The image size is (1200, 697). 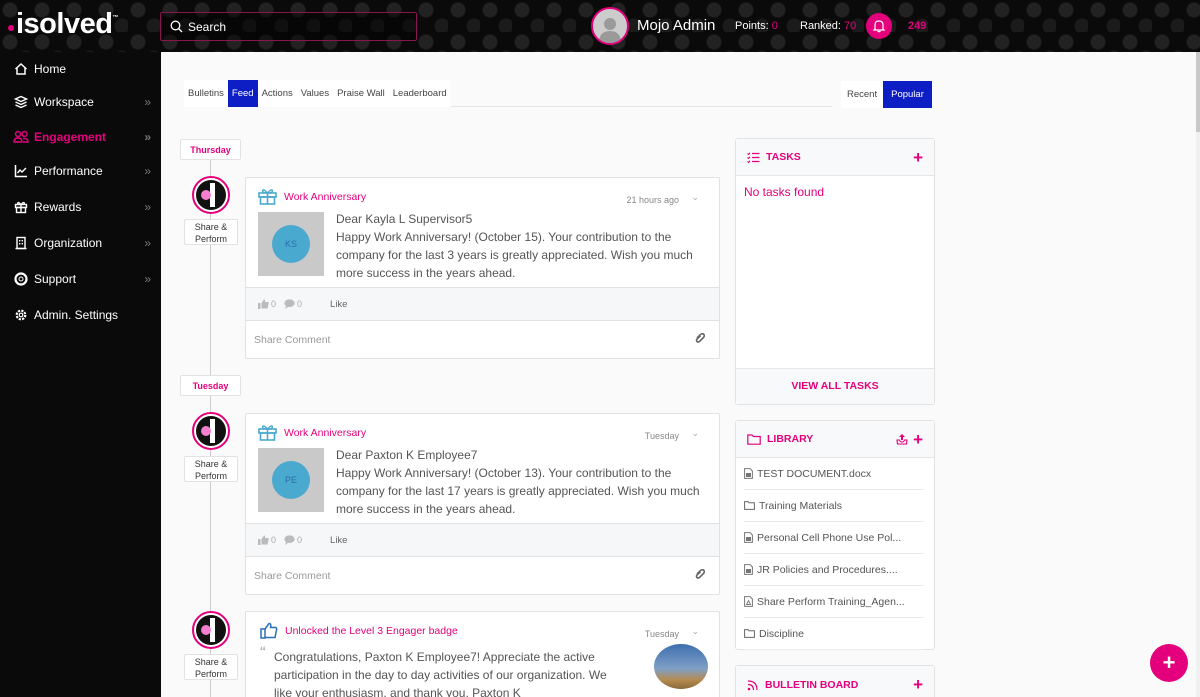 I want to click on search-input, so click(x=298, y=26).